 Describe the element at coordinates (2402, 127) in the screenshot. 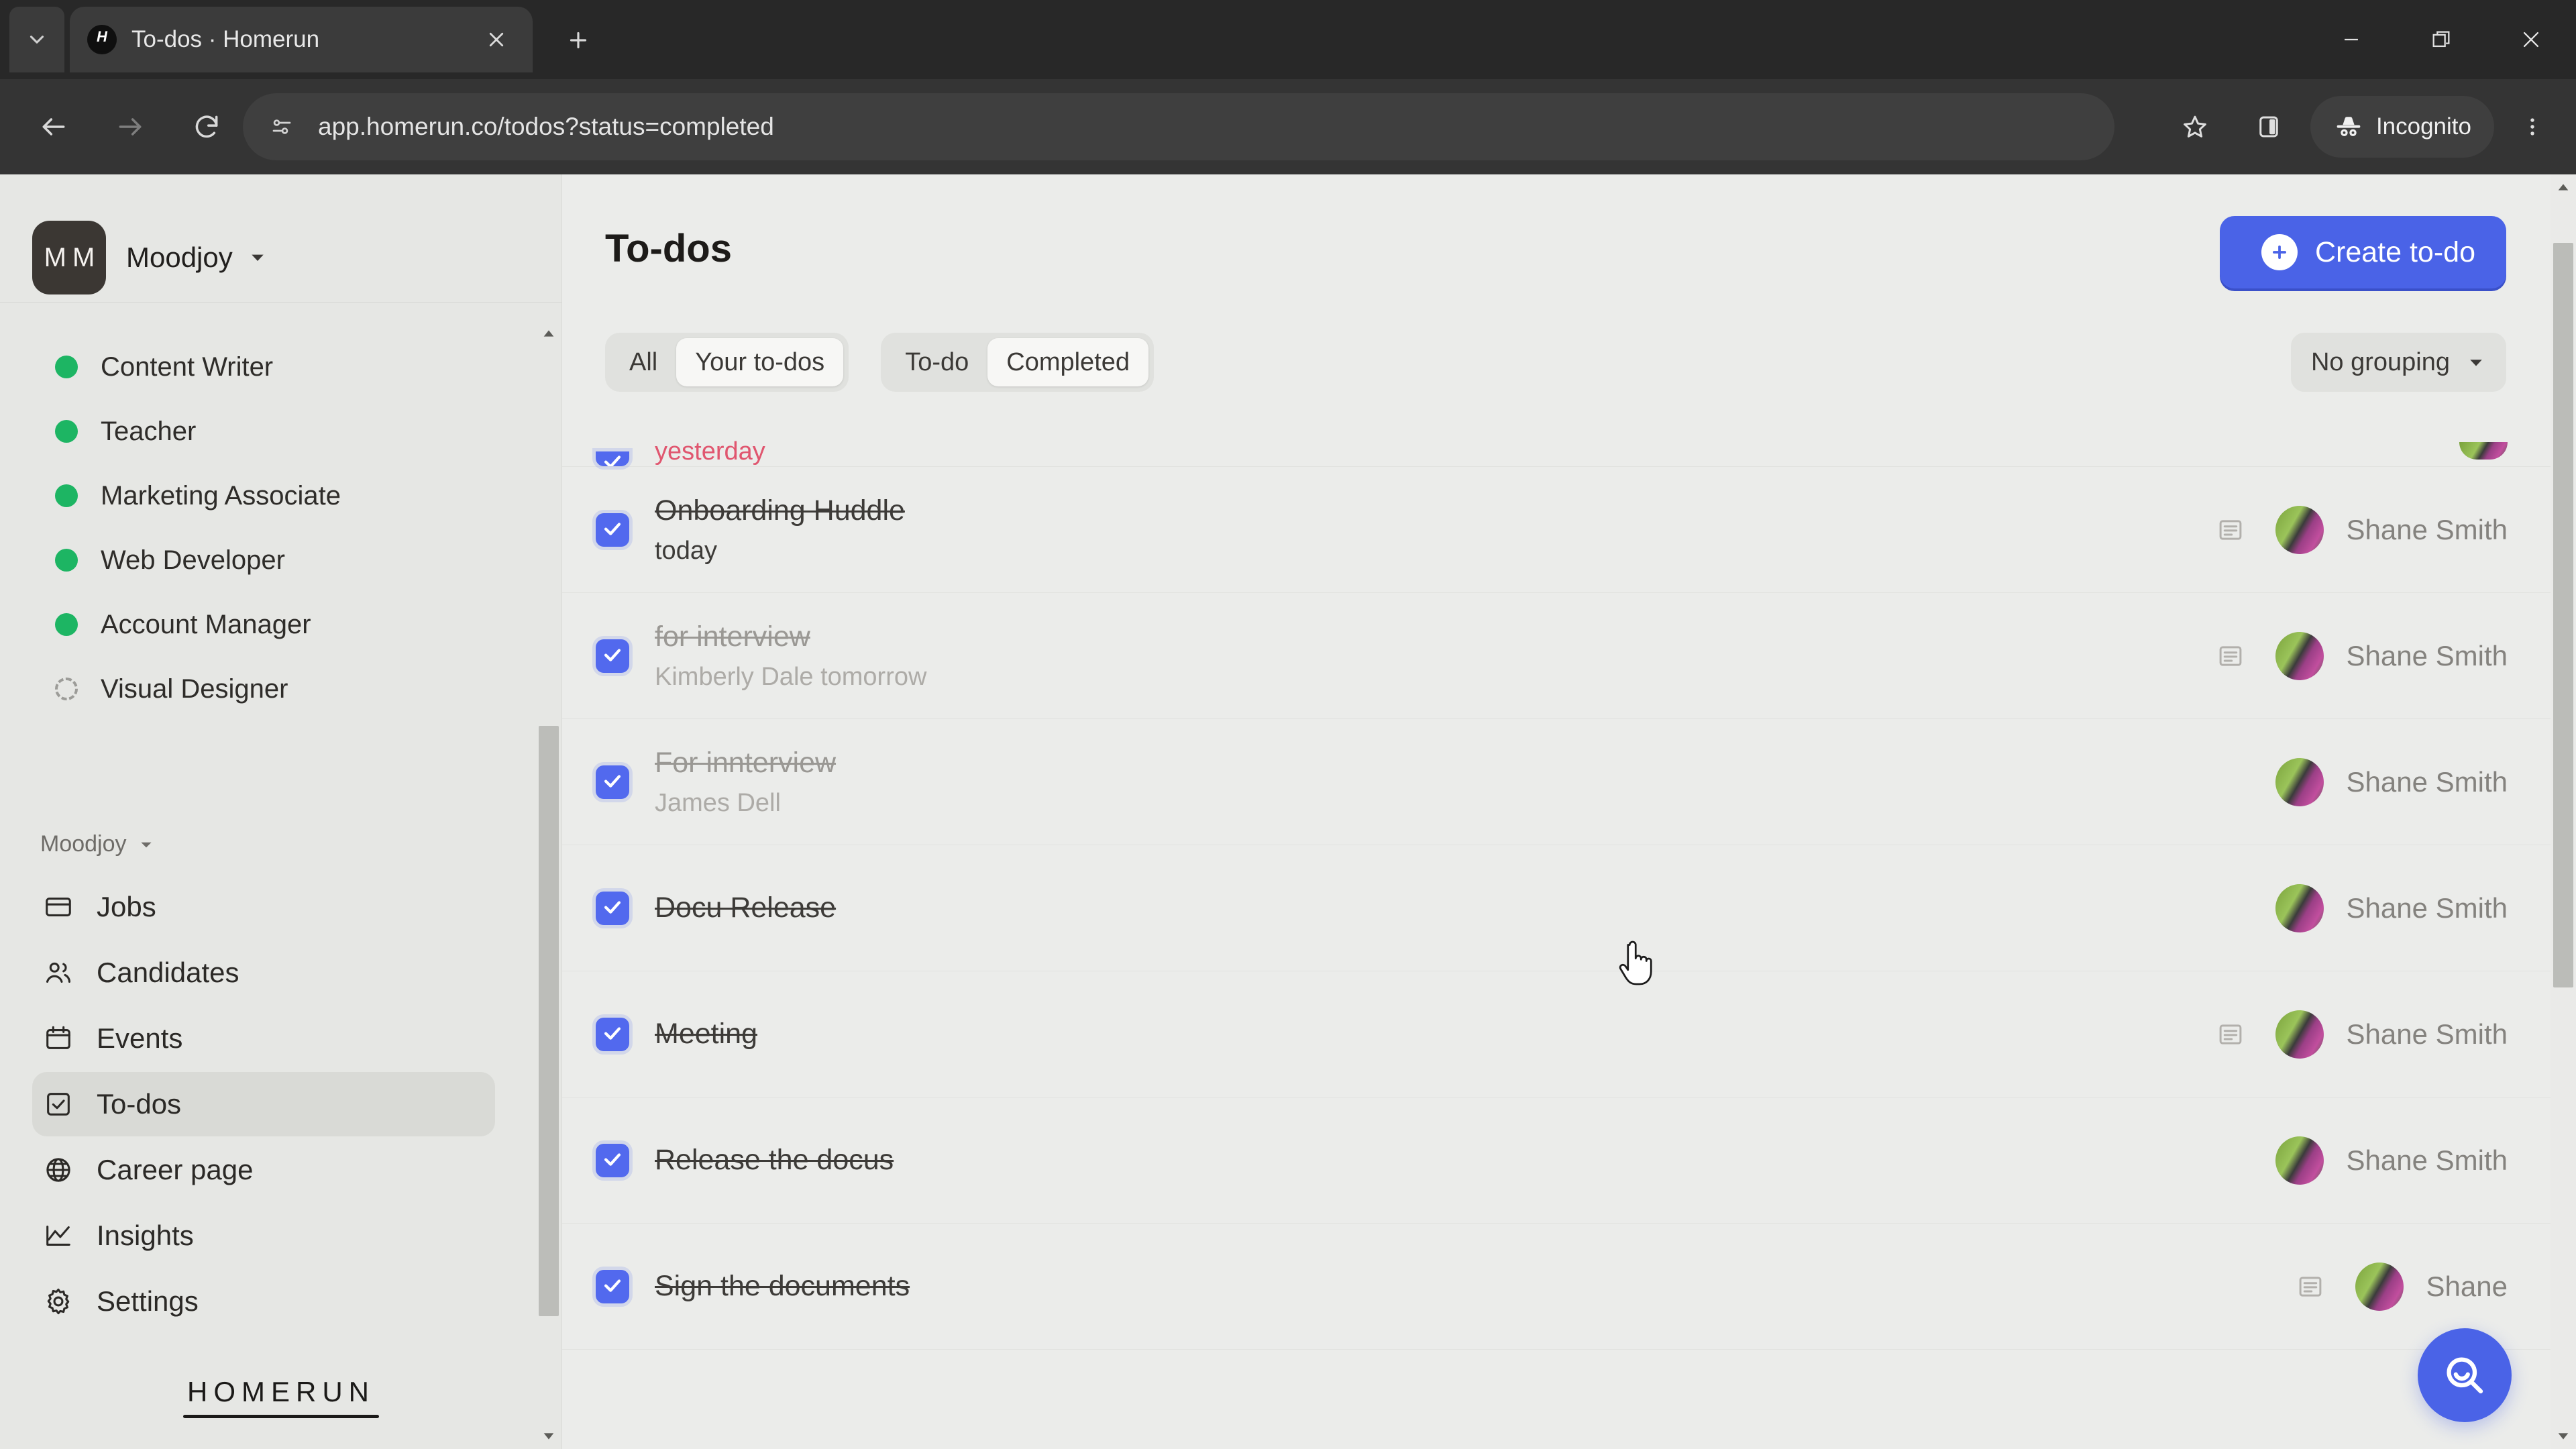

I see `profile-incognito-button: Incognito` at that location.